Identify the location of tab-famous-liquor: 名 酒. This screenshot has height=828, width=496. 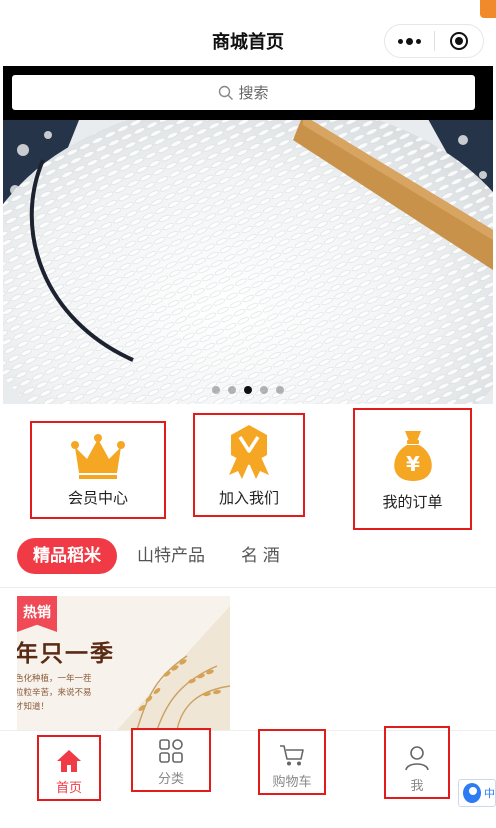
(260, 556).